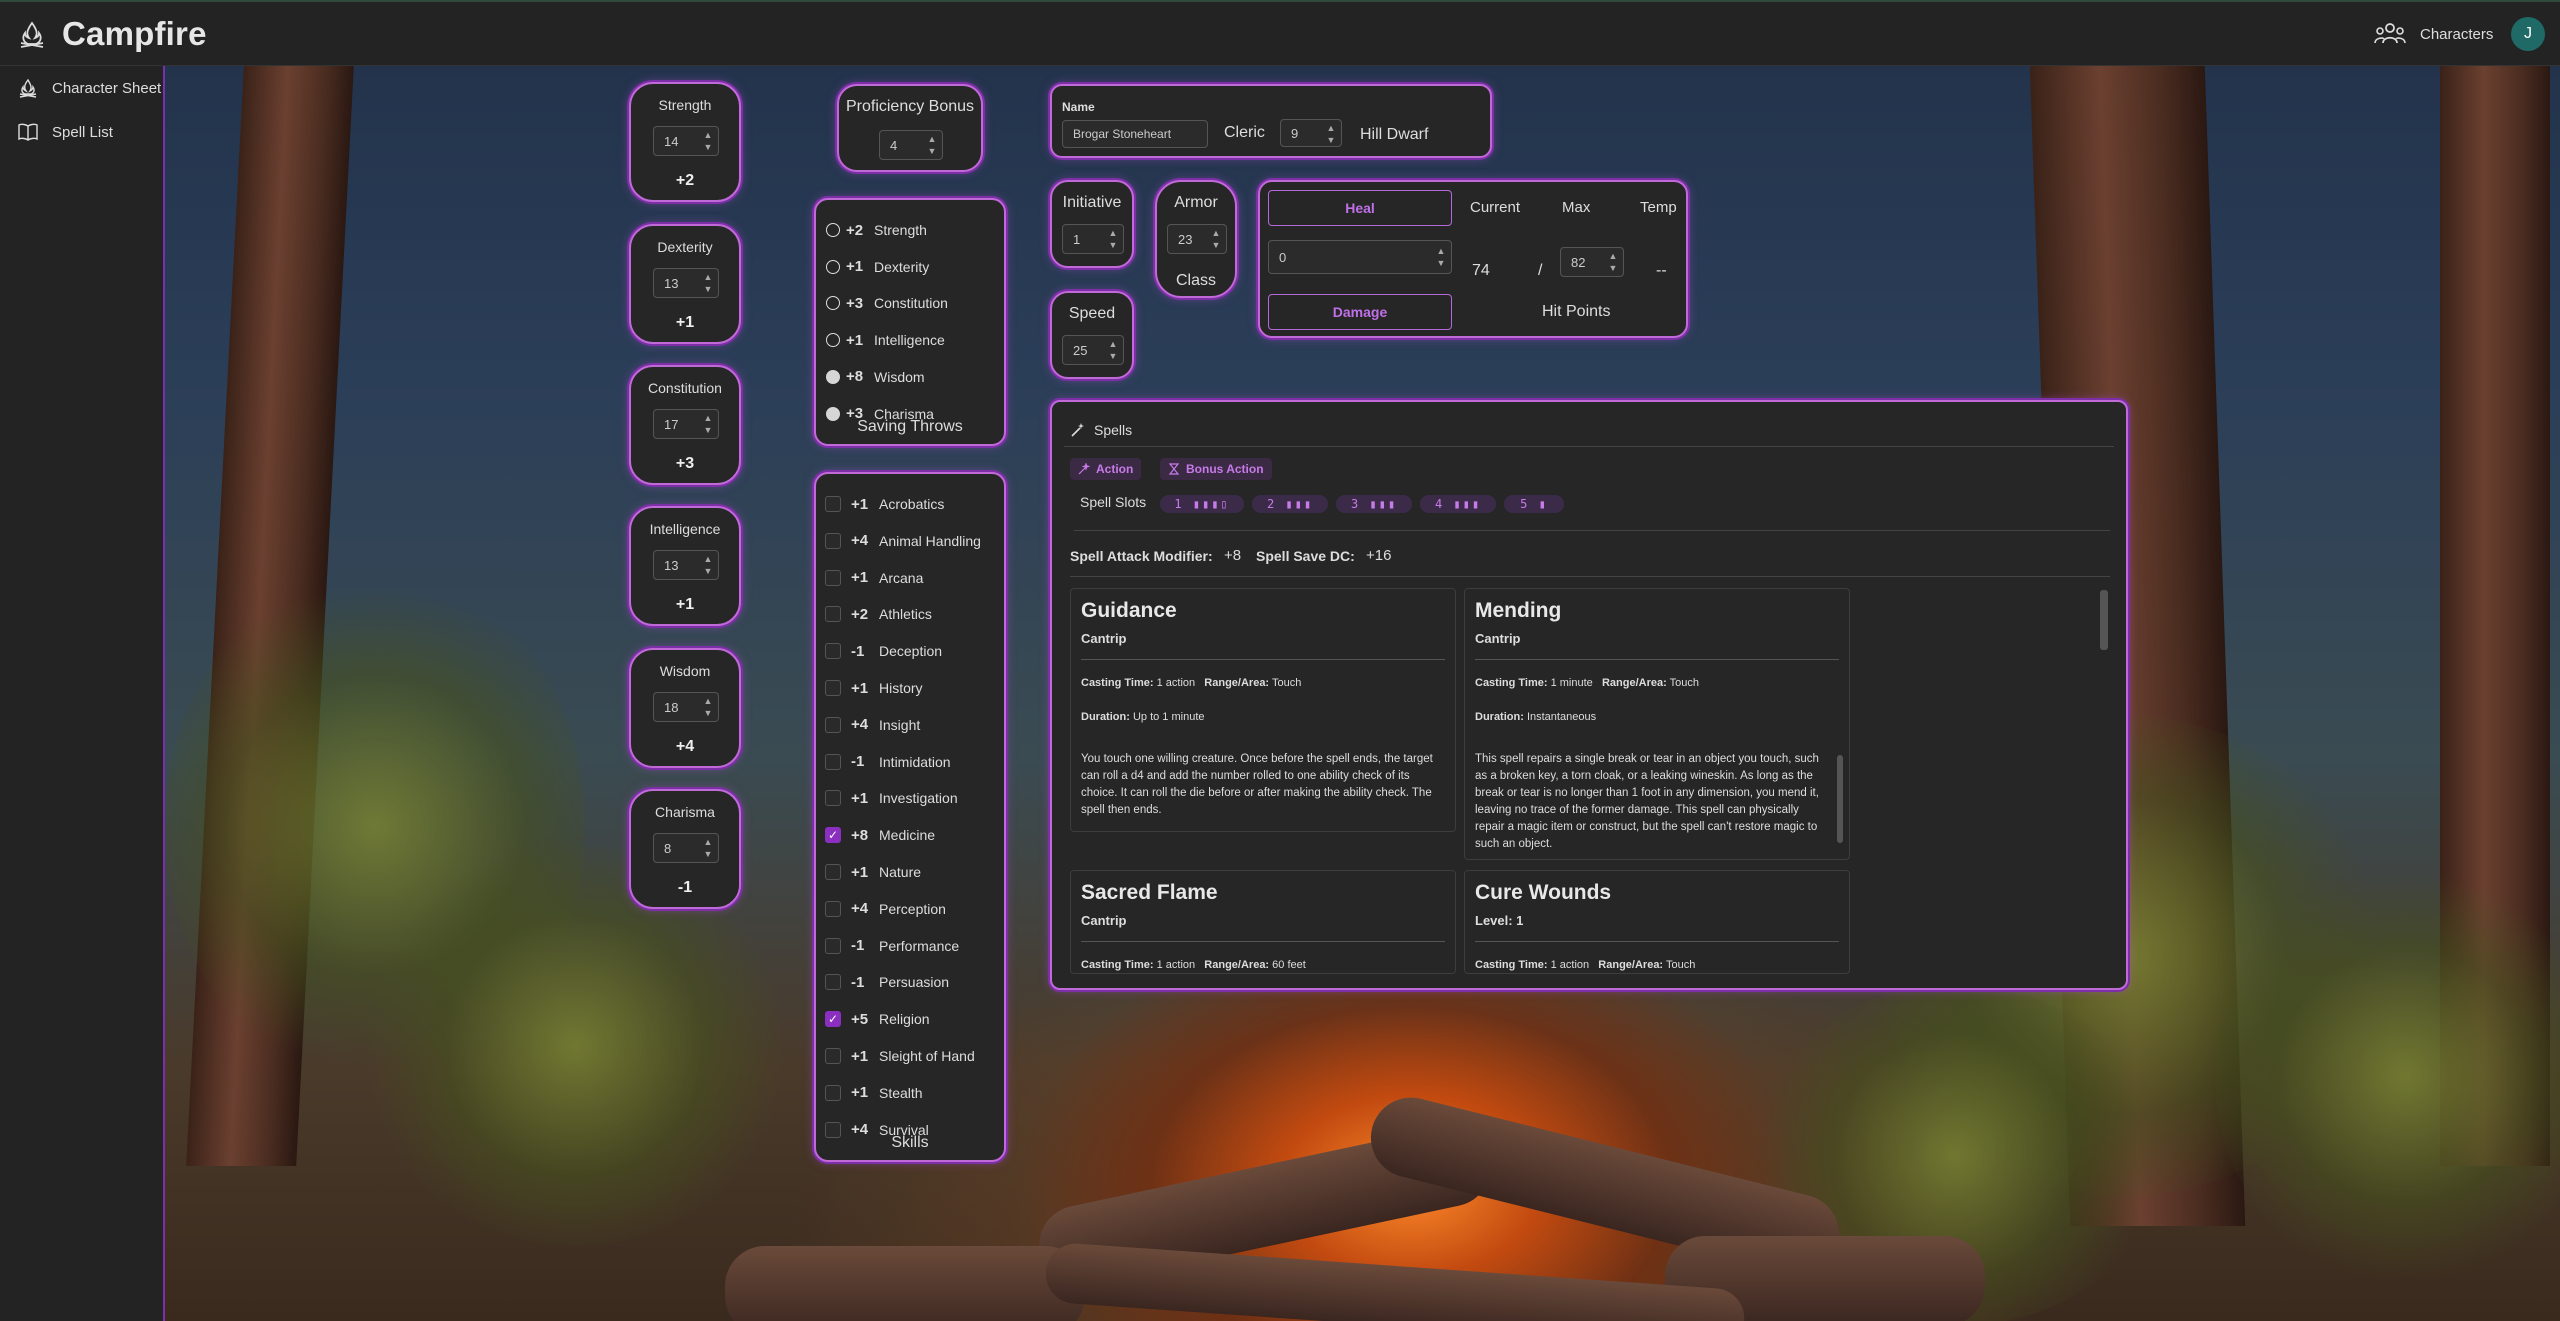 Image resolution: width=2560 pixels, height=1321 pixels. I want to click on sidebar-item-spell-list: Spell List, so click(81, 132).